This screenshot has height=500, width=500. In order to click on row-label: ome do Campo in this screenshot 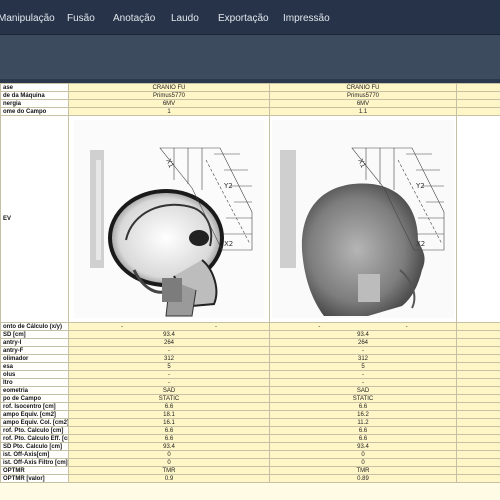, I will do `click(34, 111)`.